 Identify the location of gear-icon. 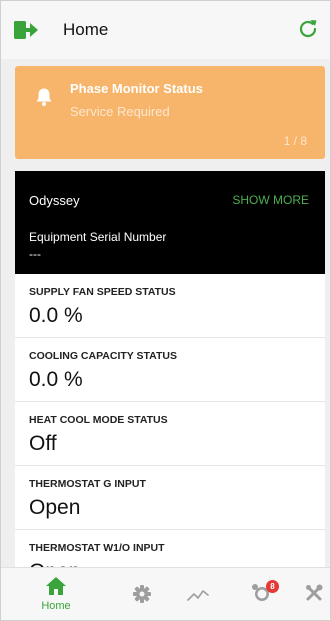
(142, 594).